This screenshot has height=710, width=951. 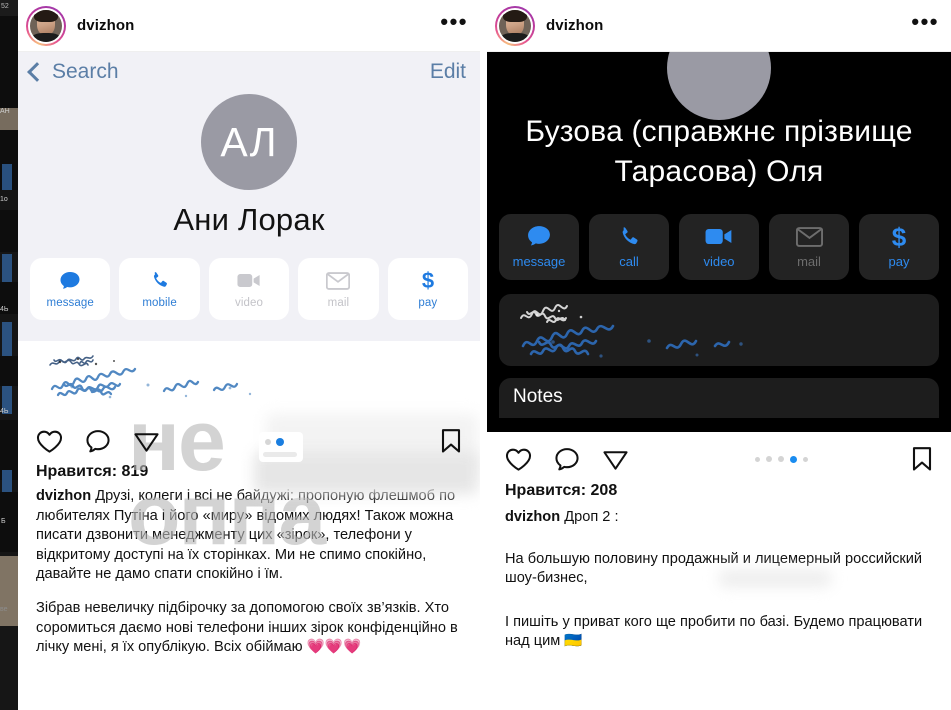 I want to click on contact-action-mail: mail, so click(x=338, y=289).